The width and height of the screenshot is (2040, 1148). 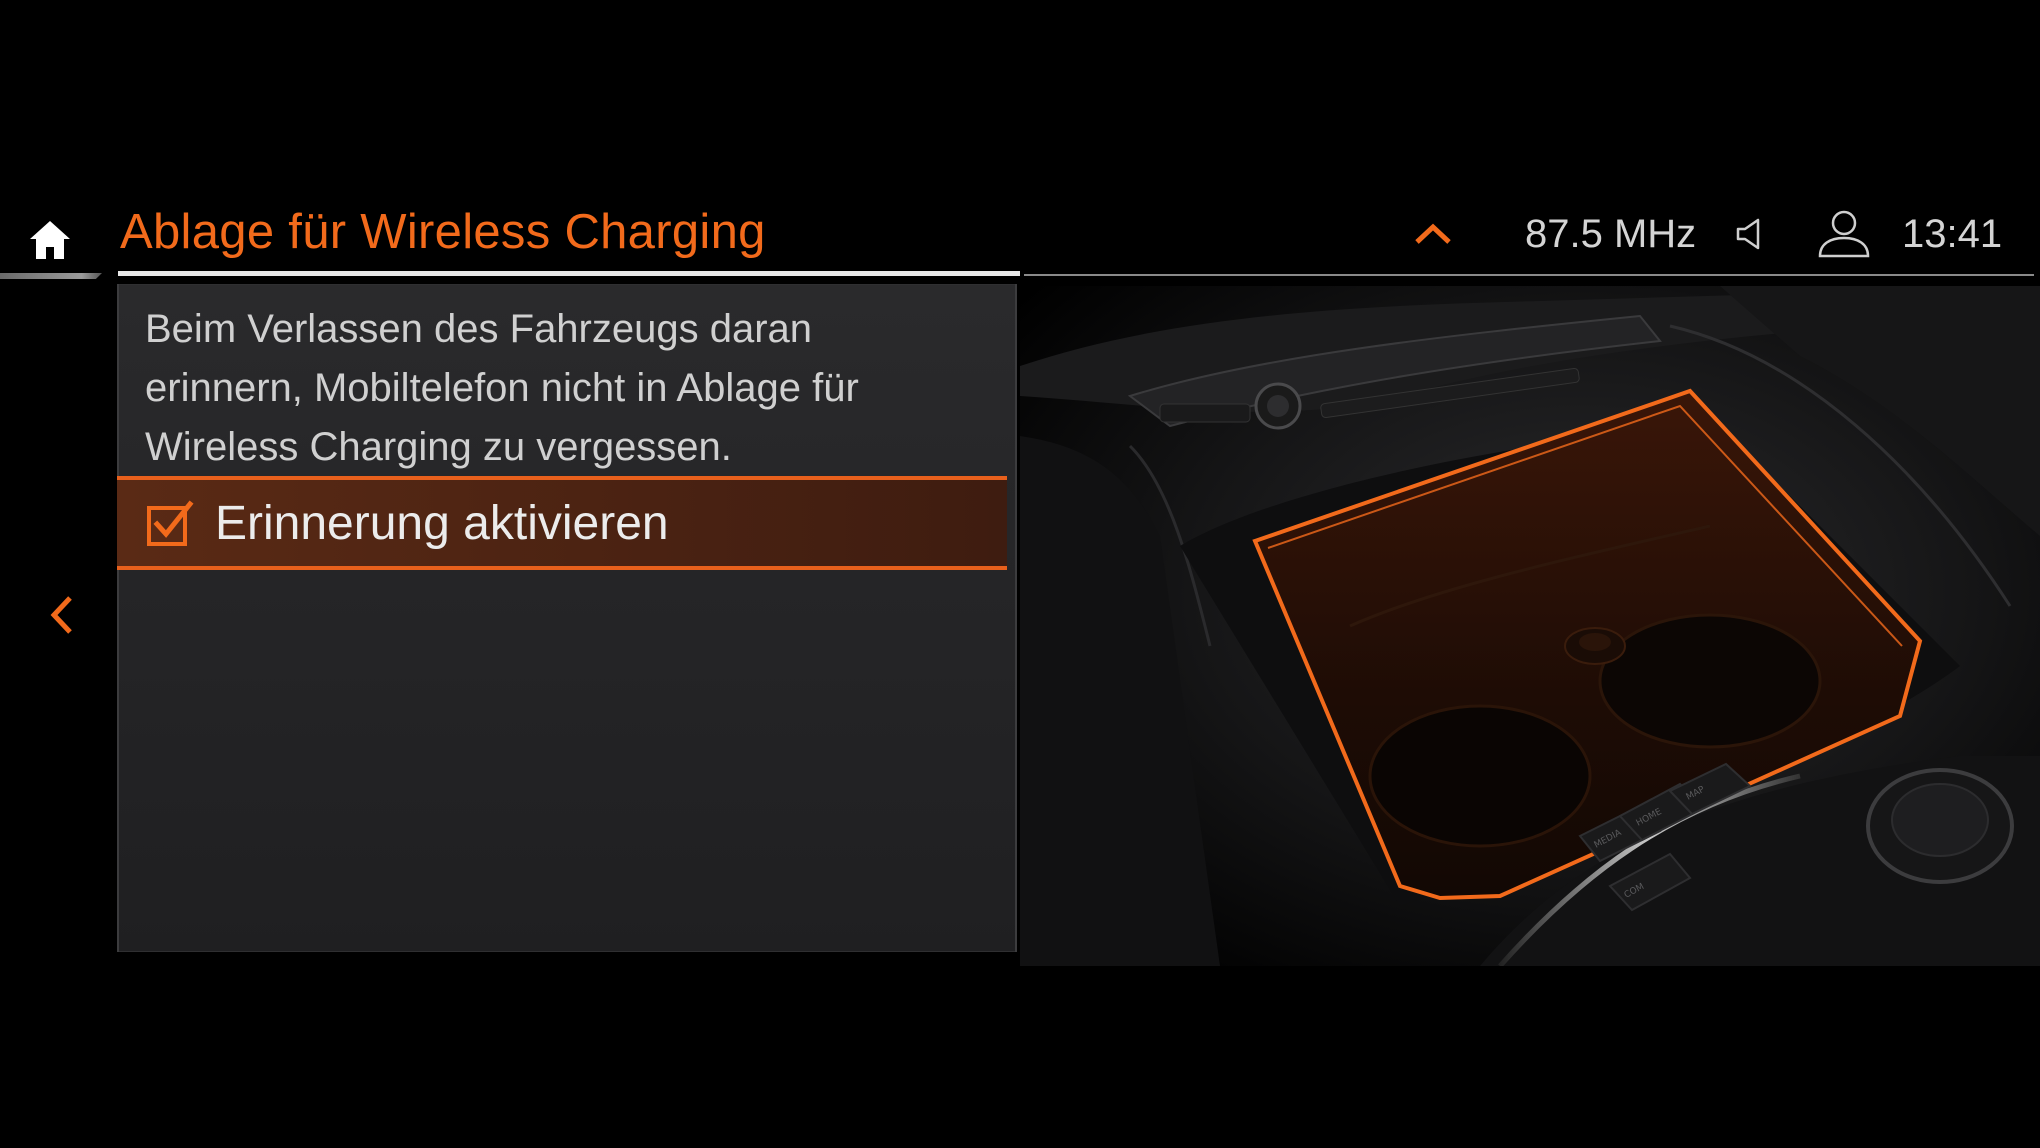 I want to click on chevron-up-icon, so click(x=1433, y=233).